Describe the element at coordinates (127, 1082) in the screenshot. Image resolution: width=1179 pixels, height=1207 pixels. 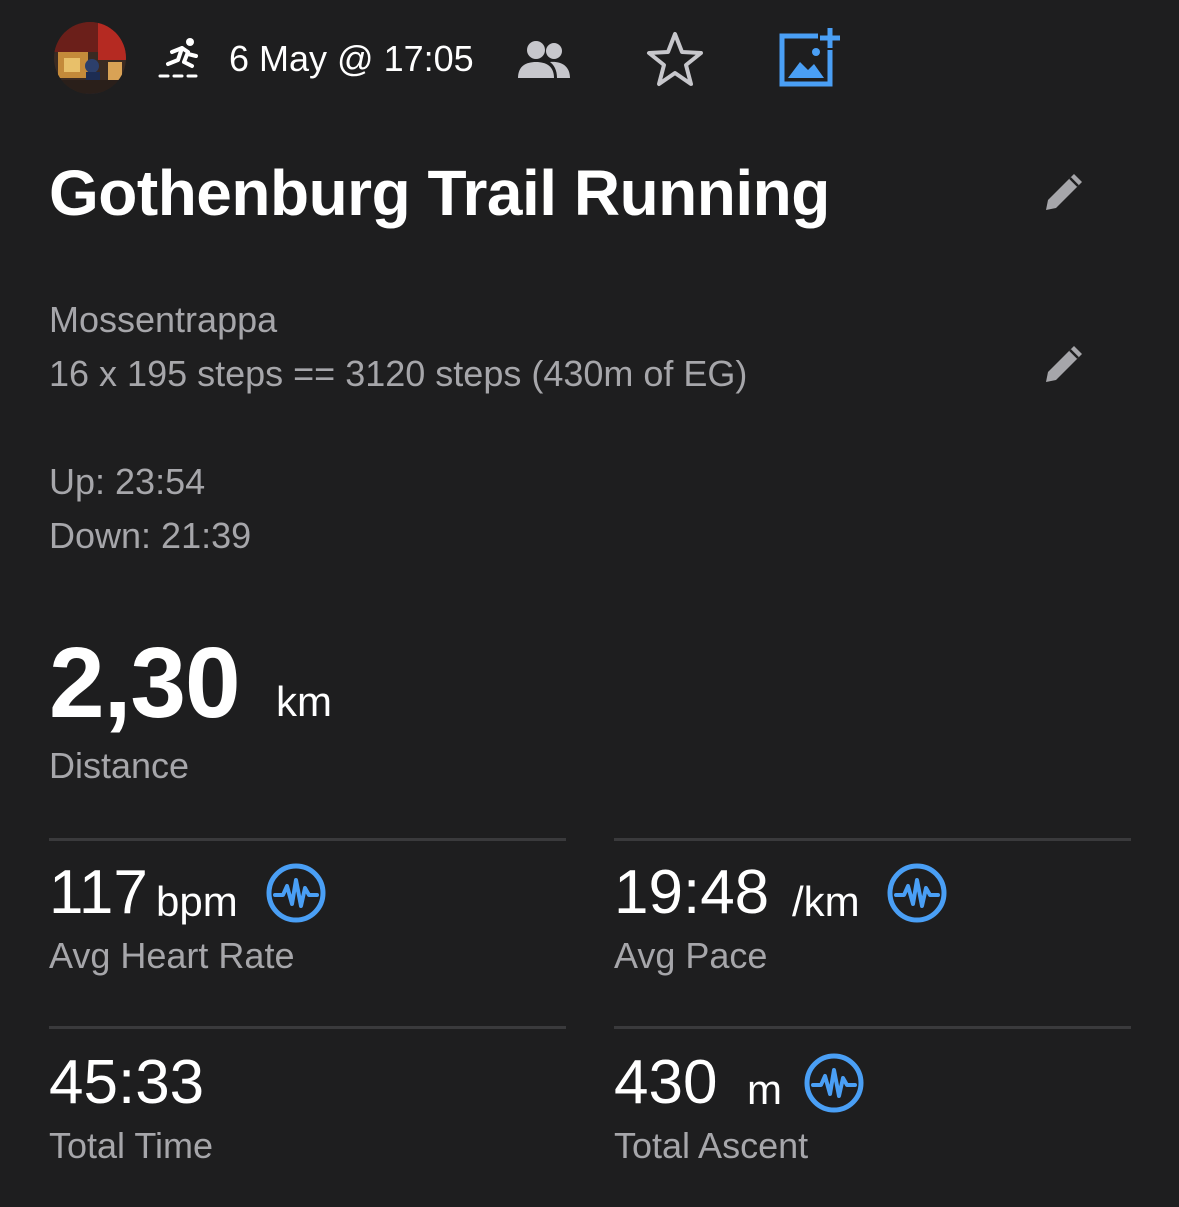
I see `total-time-value: 45:33` at that location.